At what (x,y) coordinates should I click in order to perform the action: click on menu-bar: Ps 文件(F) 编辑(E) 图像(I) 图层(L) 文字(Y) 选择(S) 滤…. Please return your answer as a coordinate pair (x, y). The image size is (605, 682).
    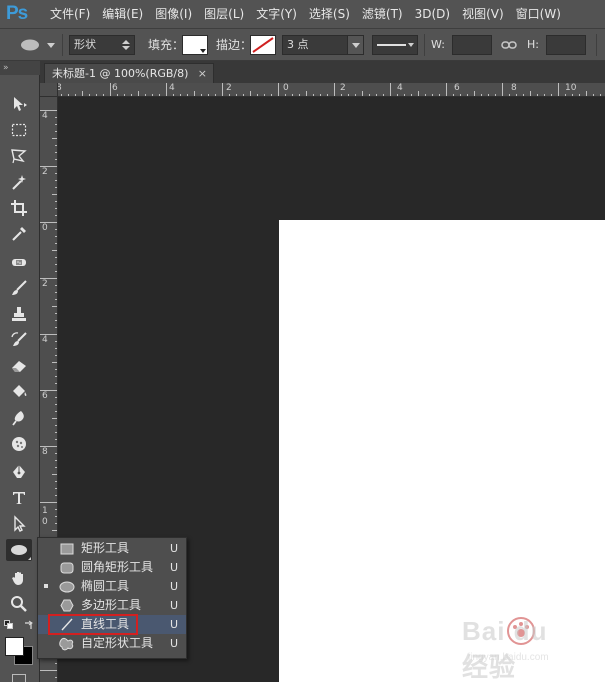
    Looking at the image, I should click on (302, 14).